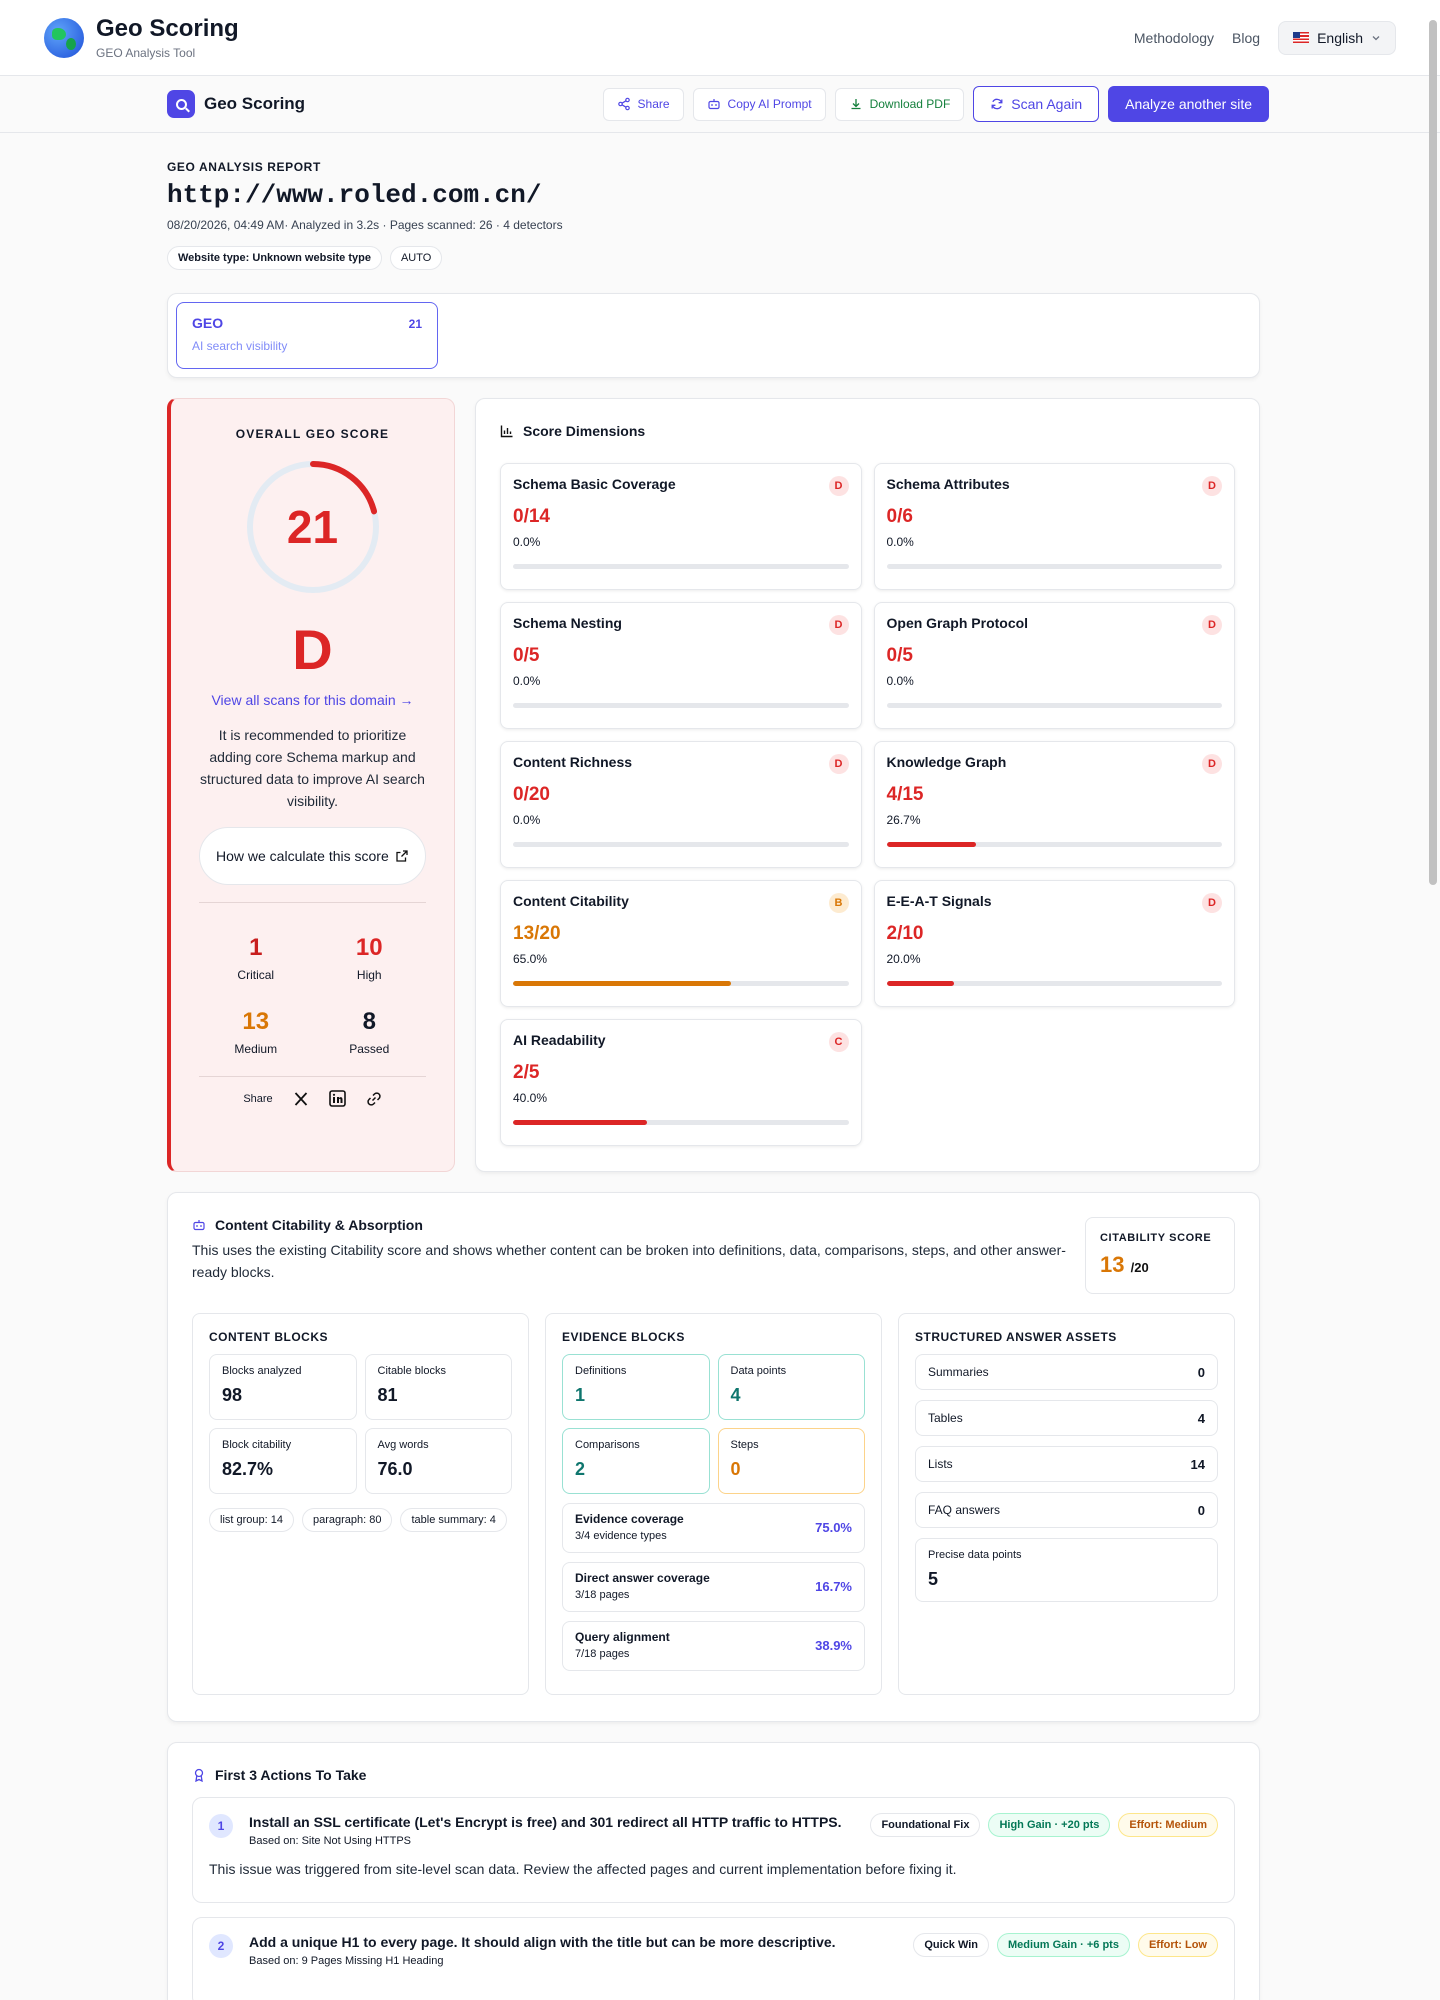 Image resolution: width=1440 pixels, height=2000 pixels. Describe the element at coordinates (1112, 1264) in the screenshot. I see `citability-score-value: 13` at that location.